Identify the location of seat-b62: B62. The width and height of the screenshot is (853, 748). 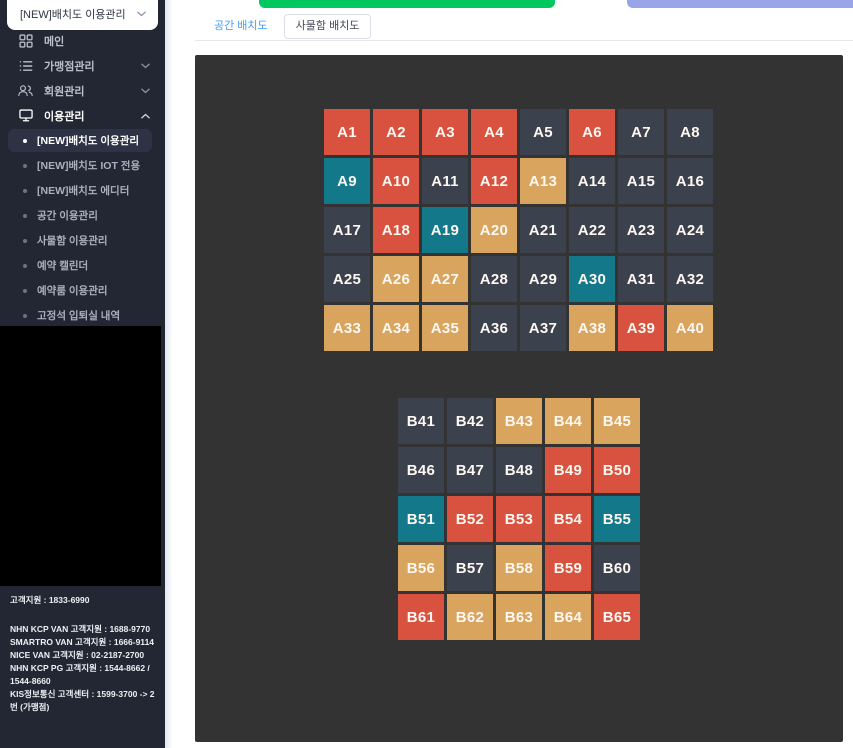
(470, 617).